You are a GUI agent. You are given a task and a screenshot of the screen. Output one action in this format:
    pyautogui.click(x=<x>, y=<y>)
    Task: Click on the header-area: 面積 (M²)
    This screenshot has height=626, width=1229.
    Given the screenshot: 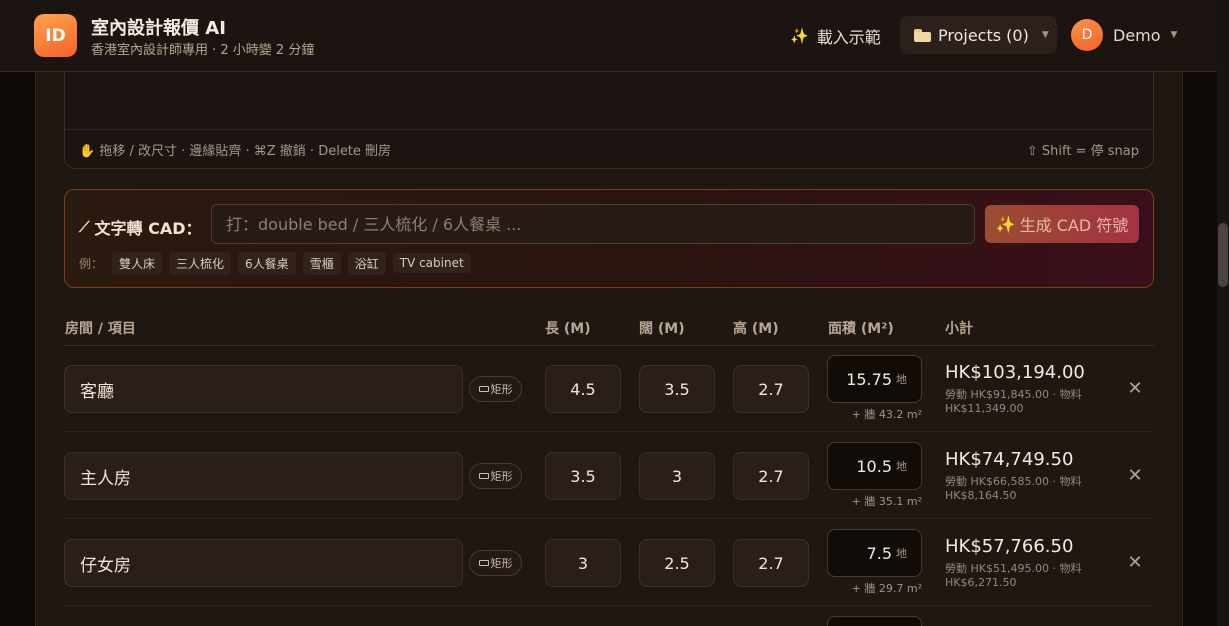 What is the action you would take?
    pyautogui.click(x=861, y=329)
    